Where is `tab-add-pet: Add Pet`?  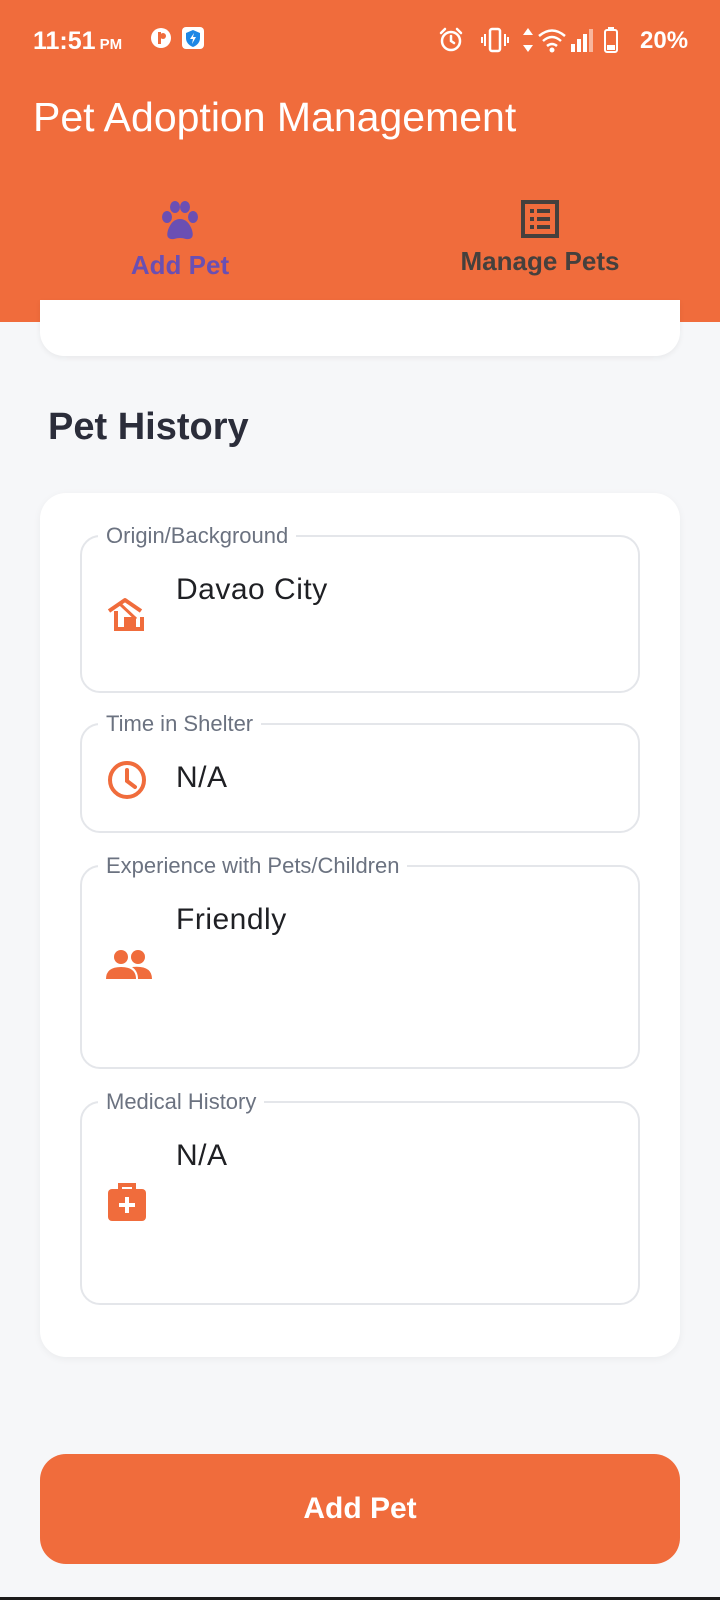 tab-add-pet: Add Pet is located at coordinates (180, 255).